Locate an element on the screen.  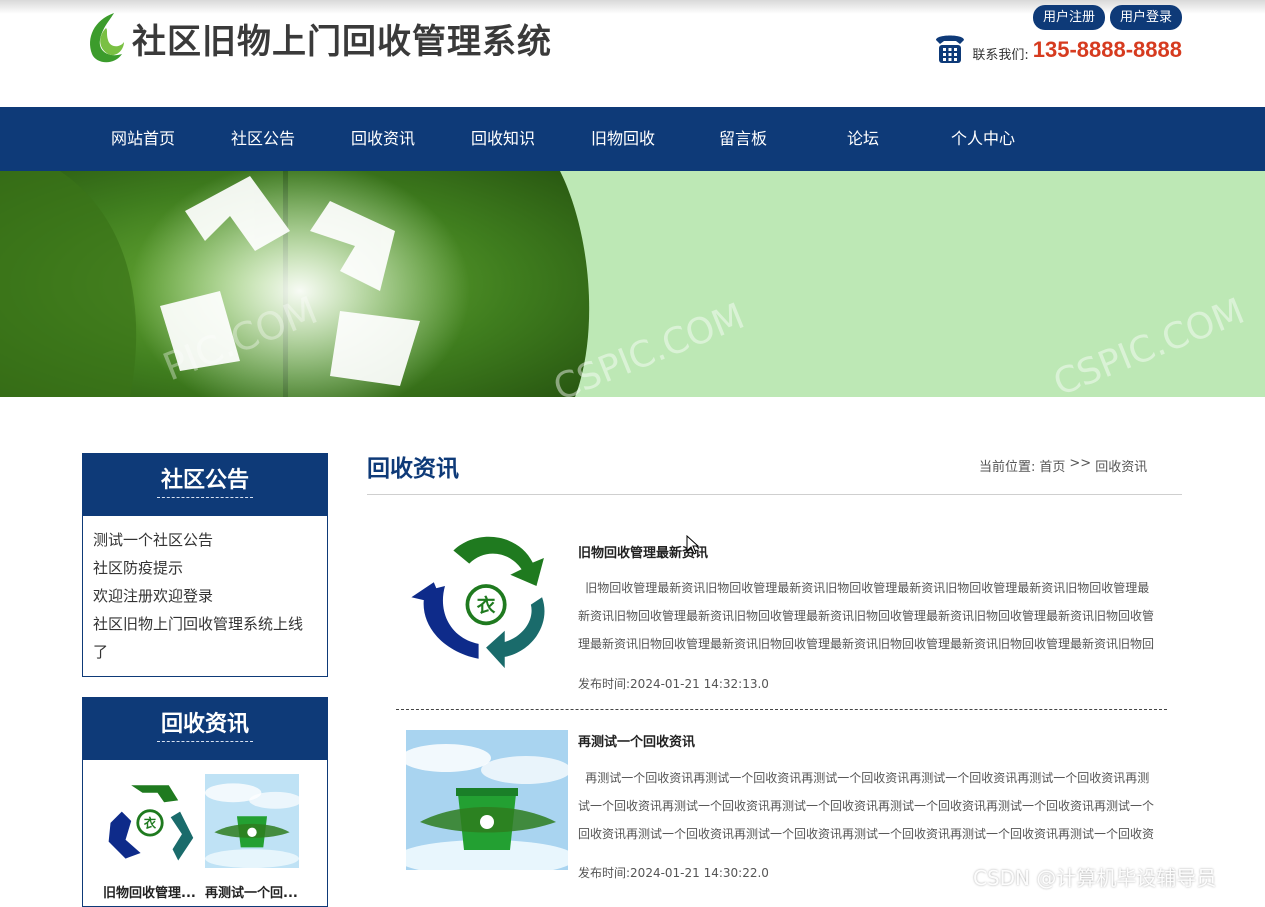
notice-list: 测试一个社区公告 社区防疫提示 欢迎注册欢迎登录 社区旧物上门回收管理系统上线了 is located at coordinates (205, 595).